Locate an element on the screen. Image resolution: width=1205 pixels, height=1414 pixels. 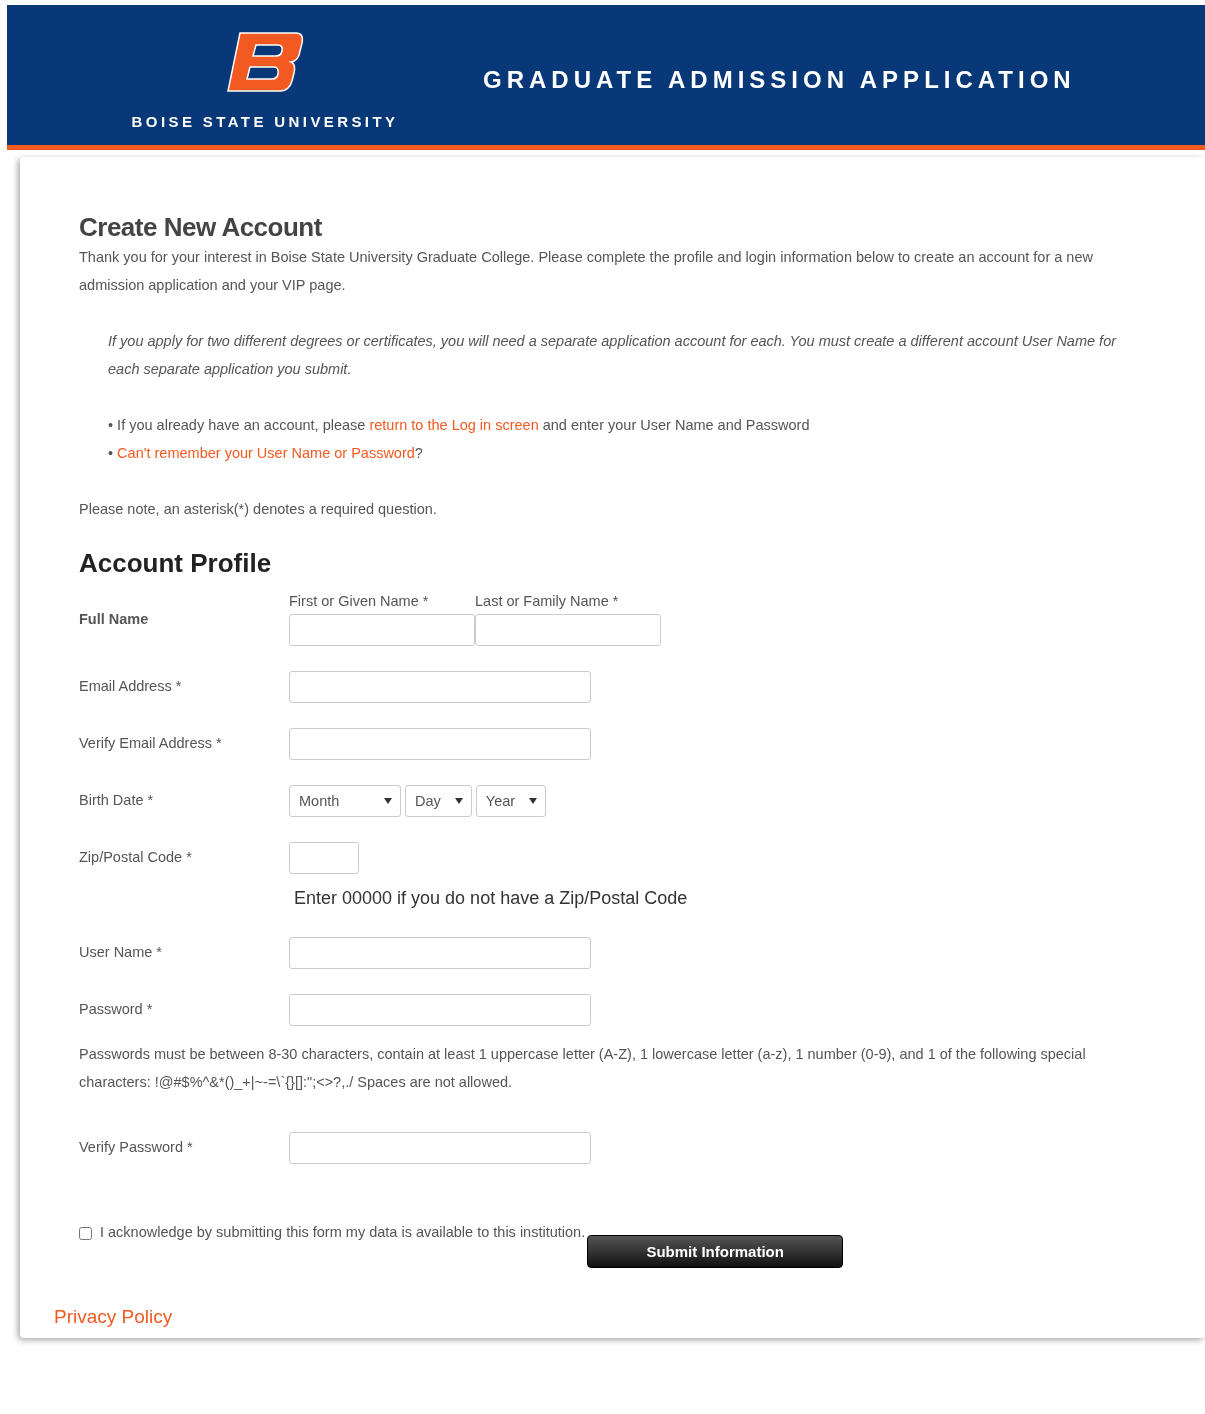
note-text: If you apply for two different degrees or certificates, you will need a separate application account for each. You must create a different account User Name for each separate application you submit. is located at coordinates (613, 355).